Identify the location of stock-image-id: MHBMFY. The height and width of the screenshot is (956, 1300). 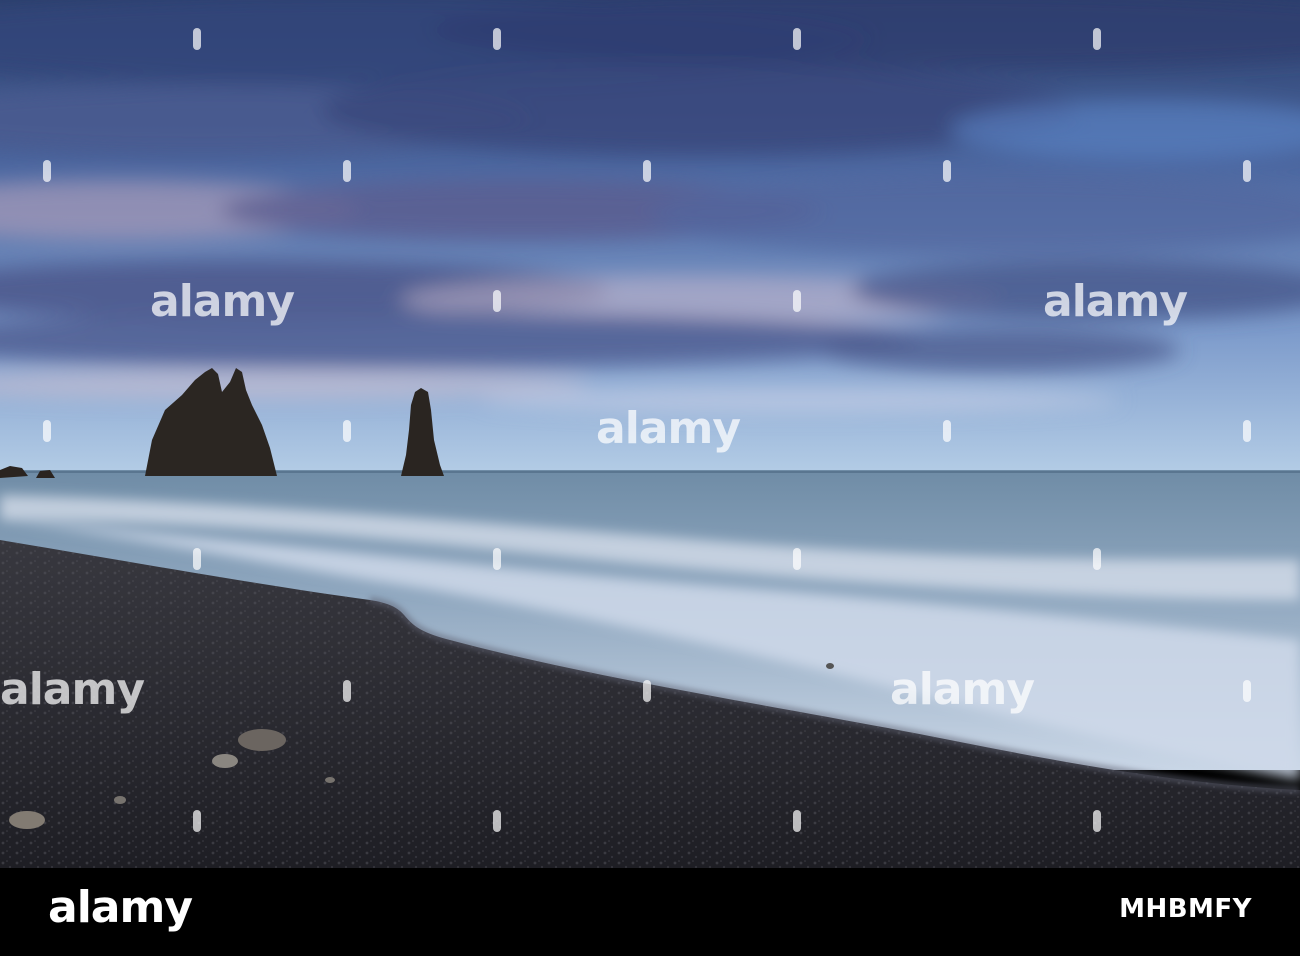
(1185, 909).